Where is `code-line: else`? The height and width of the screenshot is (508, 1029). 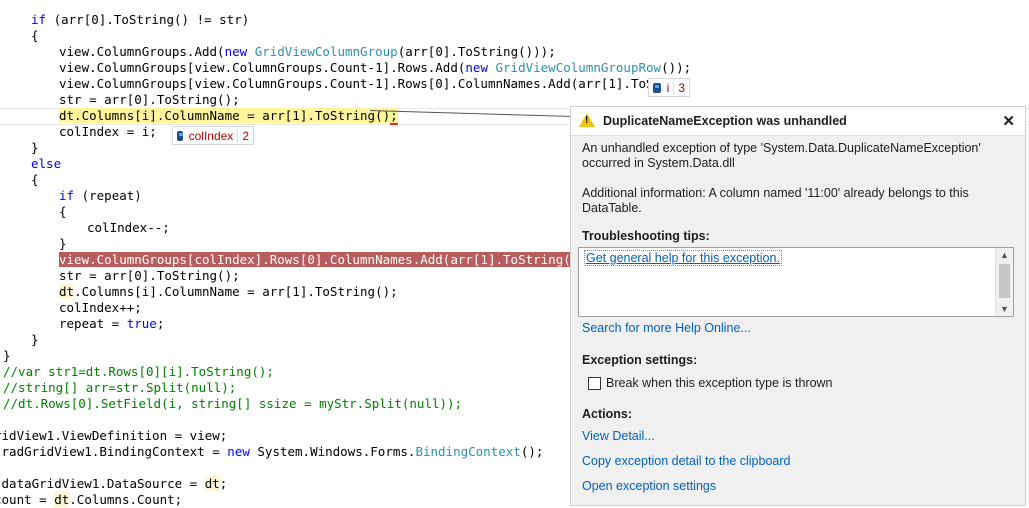
code-line: else is located at coordinates (46, 163).